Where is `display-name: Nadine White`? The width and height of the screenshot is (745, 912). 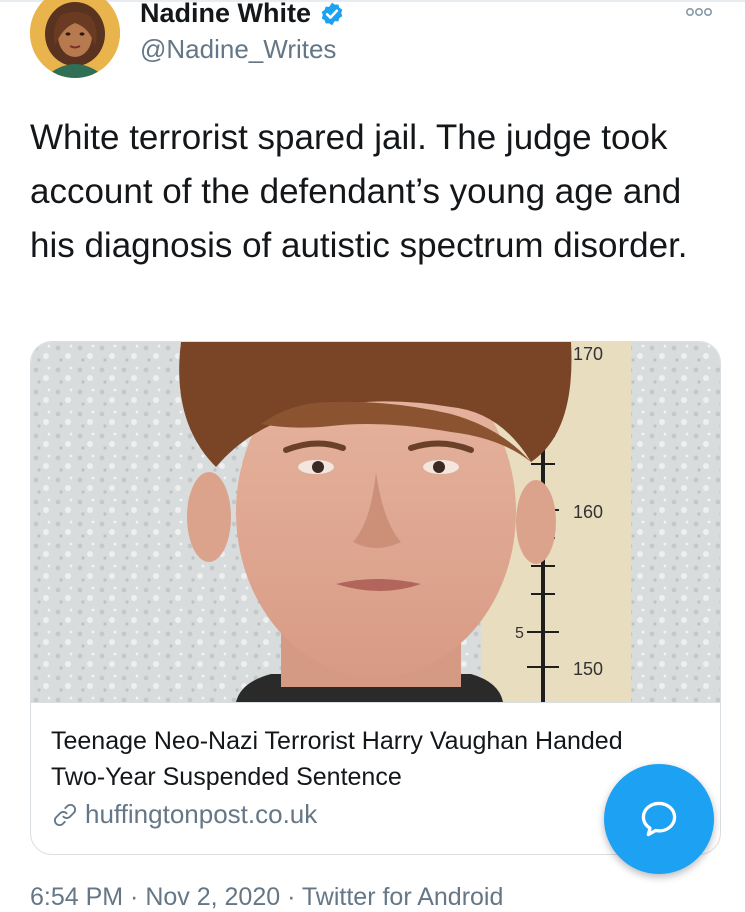 display-name: Nadine White is located at coordinates (225, 14).